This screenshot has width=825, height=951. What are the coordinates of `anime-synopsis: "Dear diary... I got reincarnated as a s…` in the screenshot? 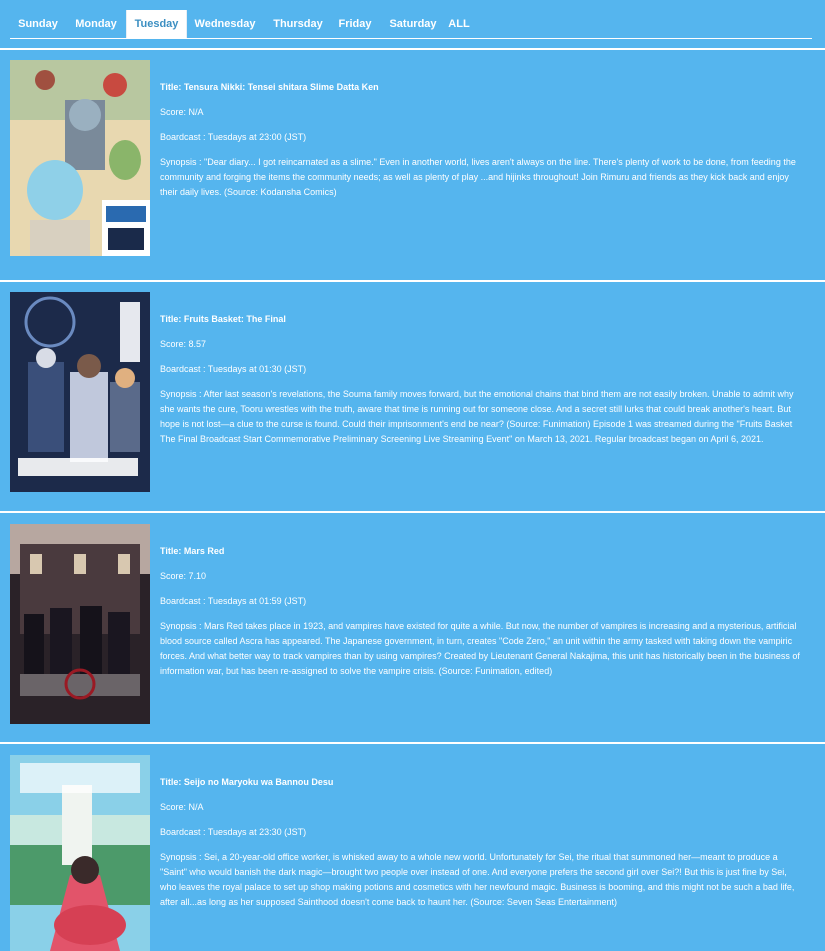 It's located at (478, 177).